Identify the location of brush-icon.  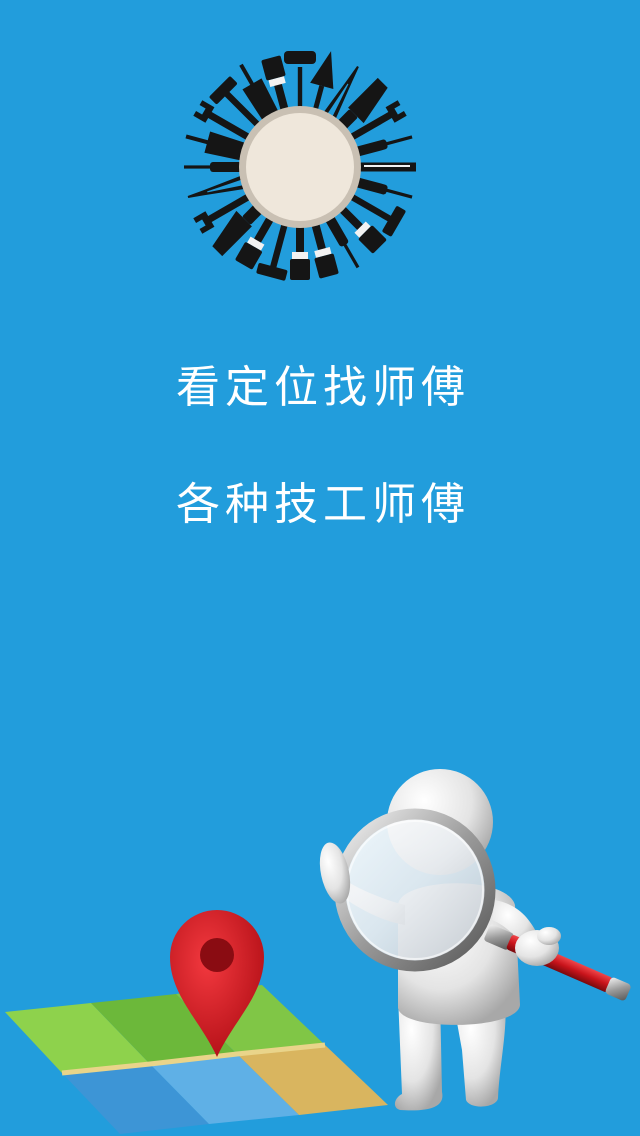
(300, 252).